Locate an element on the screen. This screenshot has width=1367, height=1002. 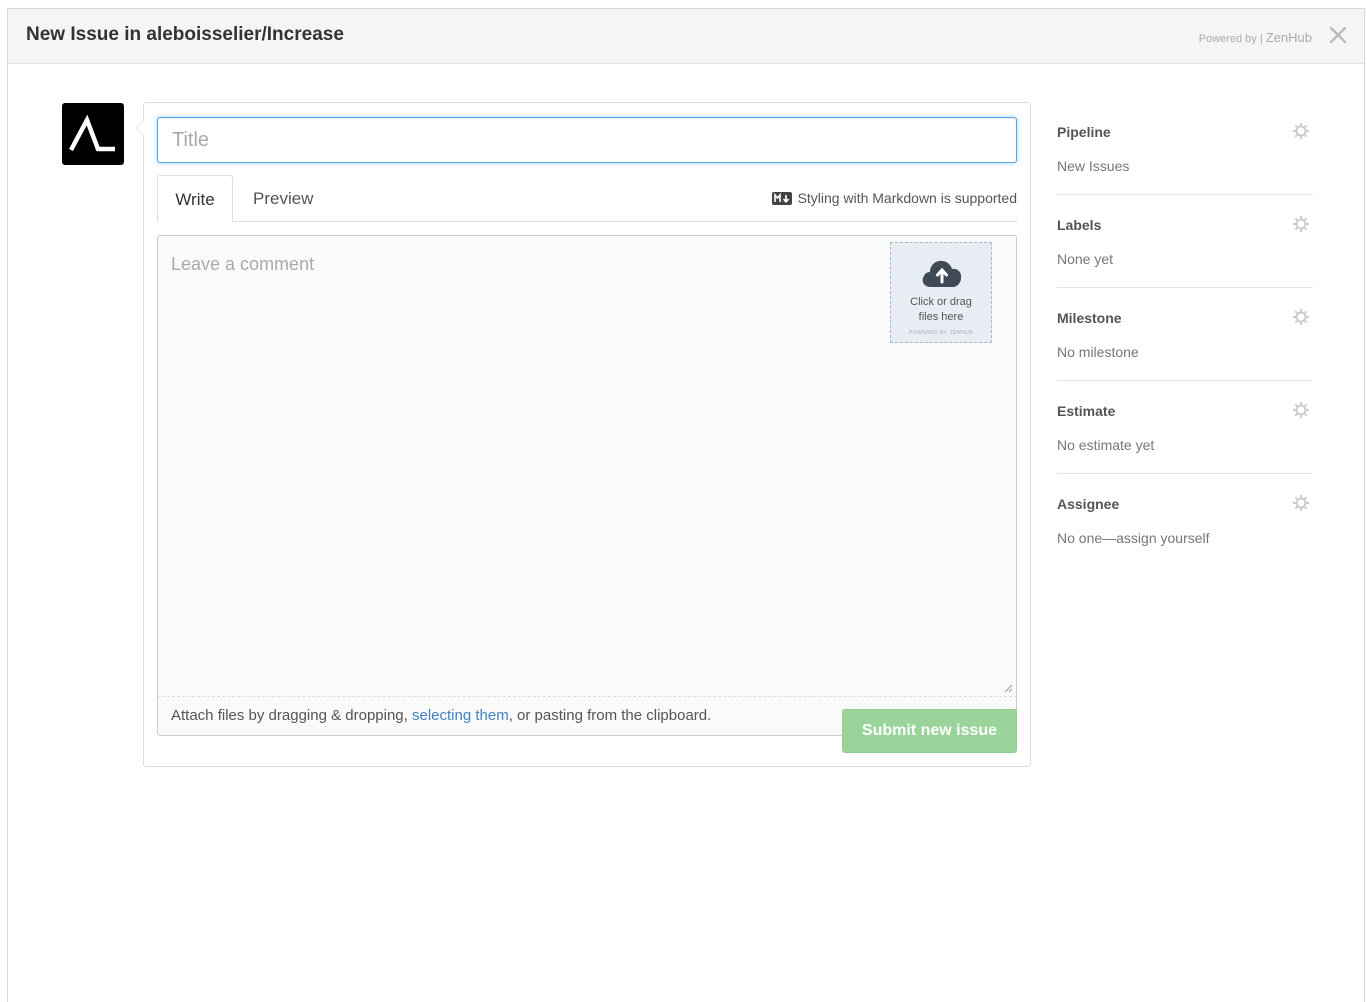
assignee-label: Assignee is located at coordinates (1088, 504).